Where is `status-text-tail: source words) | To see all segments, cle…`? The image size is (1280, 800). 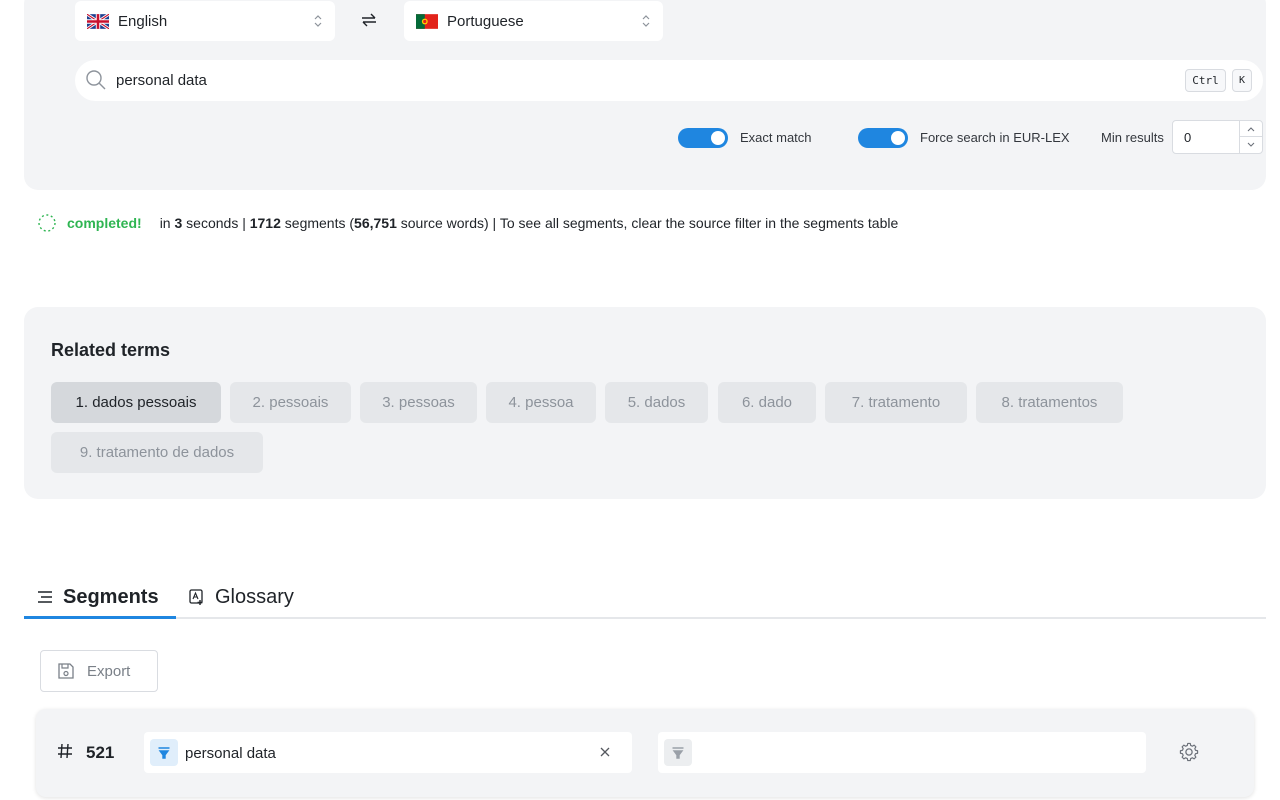
status-text-tail: source words) | To see all segments, cle… is located at coordinates (649, 223).